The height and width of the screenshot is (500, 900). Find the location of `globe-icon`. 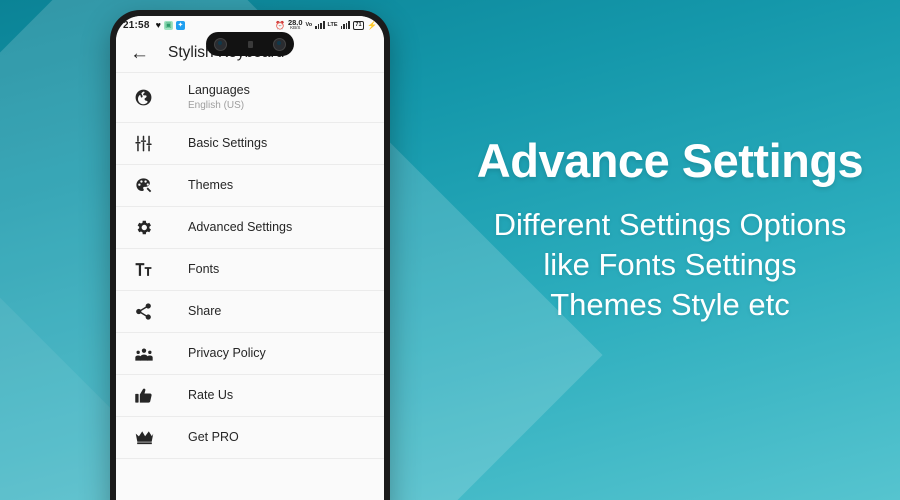

globe-icon is located at coordinates (151, 97).